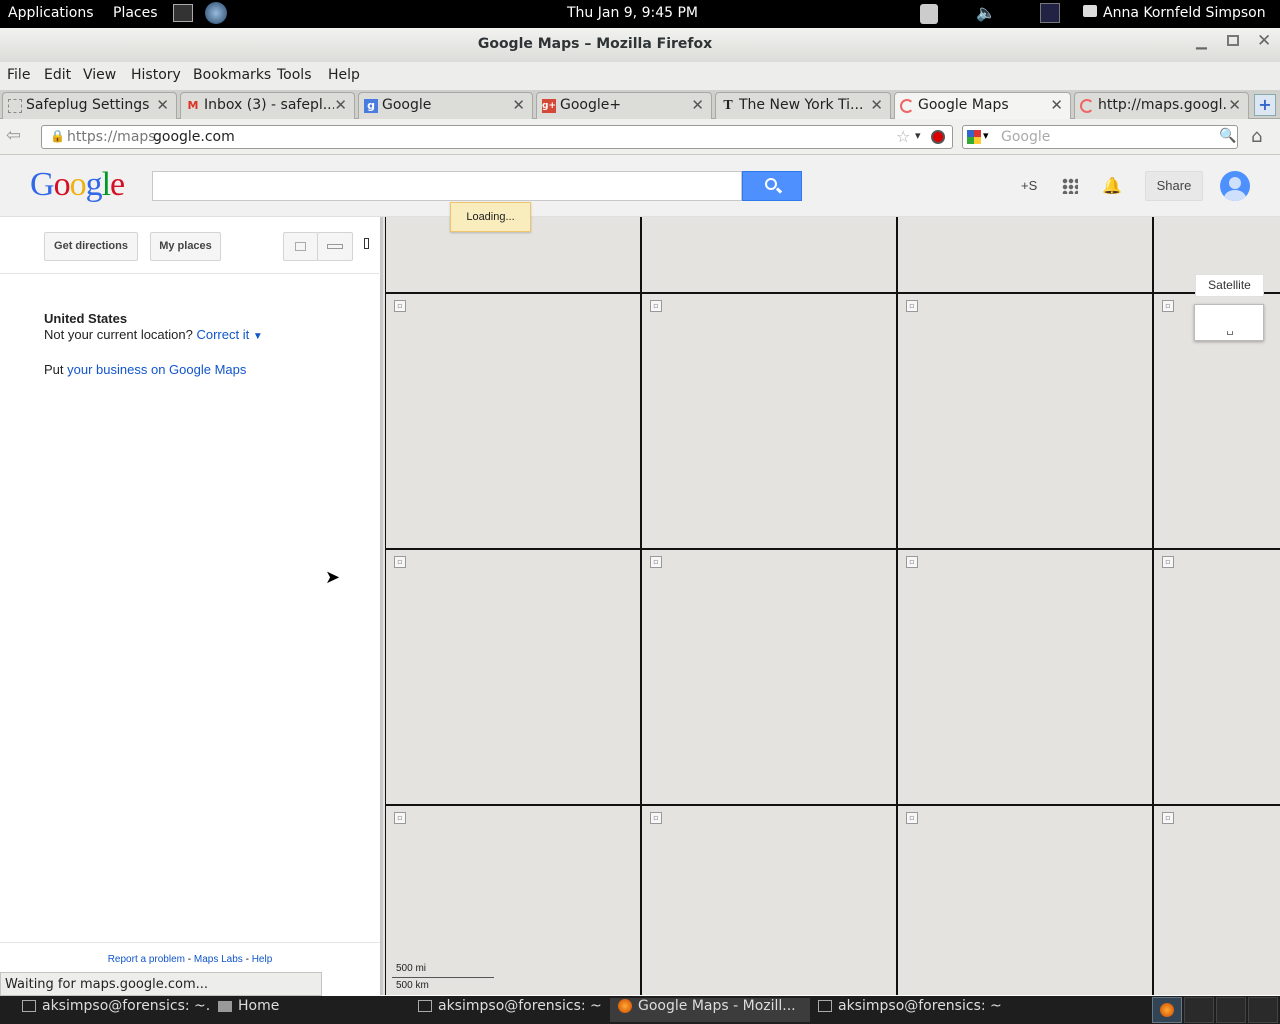 The height and width of the screenshot is (1024, 1280). I want to click on notifications-bell-icon: 🔔, so click(1112, 185).